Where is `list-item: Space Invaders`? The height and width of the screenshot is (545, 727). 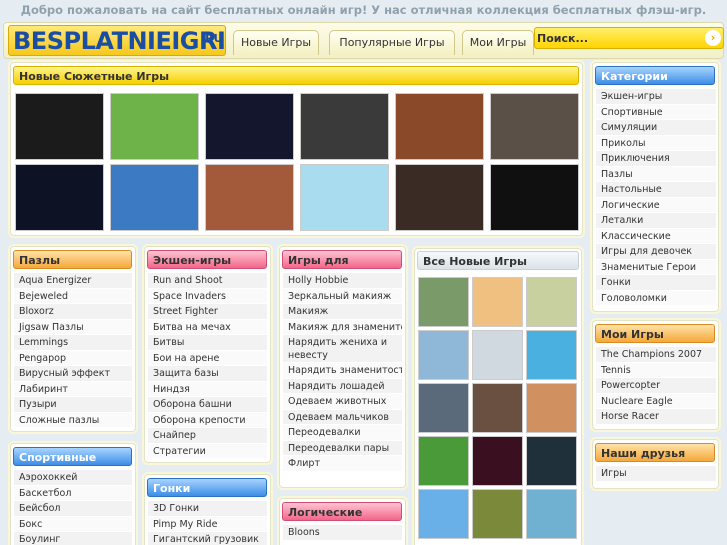 list-item: Space Invaders is located at coordinates (207, 296).